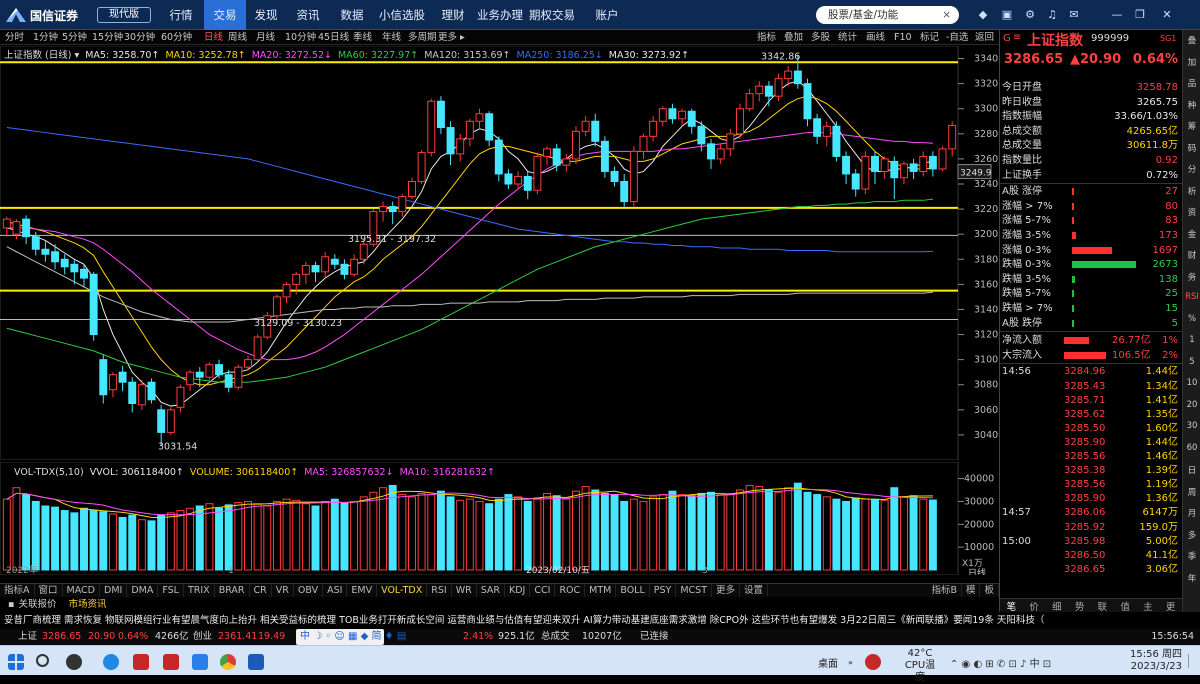 Image resolution: width=1200 pixels, height=684 pixels. I want to click on side-tool-18: 30, so click(1192, 426).